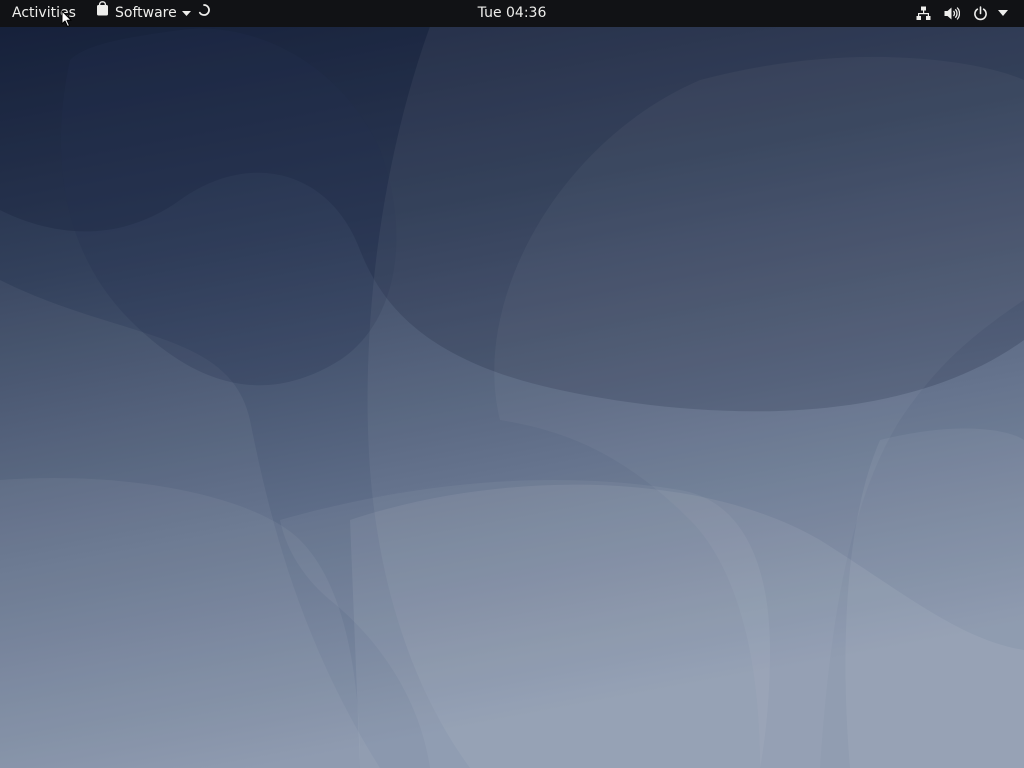 This screenshot has width=1024, height=768. Describe the element at coordinates (923, 13) in the screenshot. I see `network-wired-icon` at that location.